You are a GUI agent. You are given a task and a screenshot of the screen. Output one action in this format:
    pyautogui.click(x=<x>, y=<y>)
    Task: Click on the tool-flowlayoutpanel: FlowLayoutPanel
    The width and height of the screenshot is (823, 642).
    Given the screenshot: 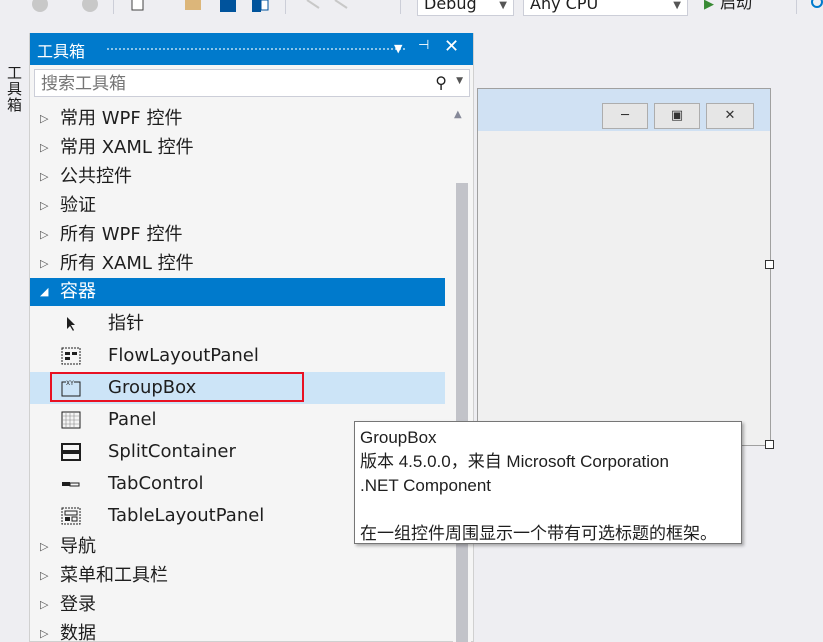 What is the action you would take?
    pyautogui.click(x=237, y=356)
    